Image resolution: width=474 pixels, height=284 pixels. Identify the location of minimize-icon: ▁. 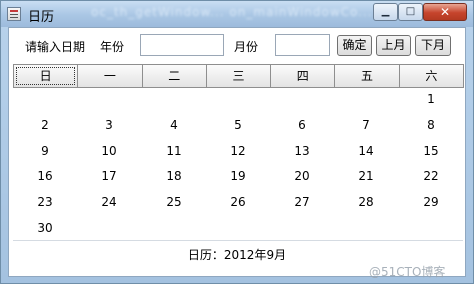
(385, 11).